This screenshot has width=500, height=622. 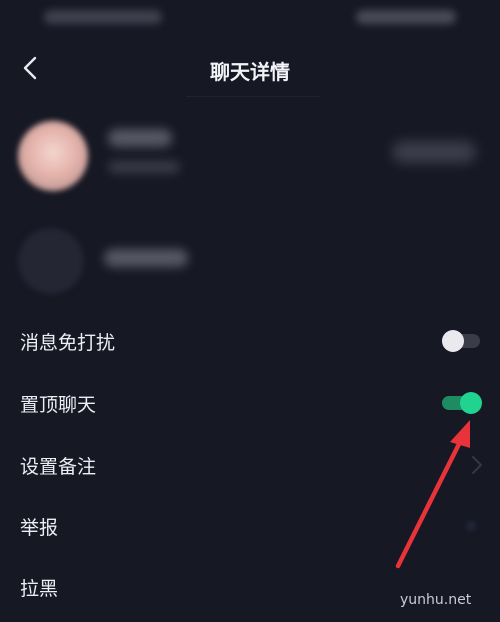 I want to click on status-bar-right-blurred, so click(x=406, y=17).